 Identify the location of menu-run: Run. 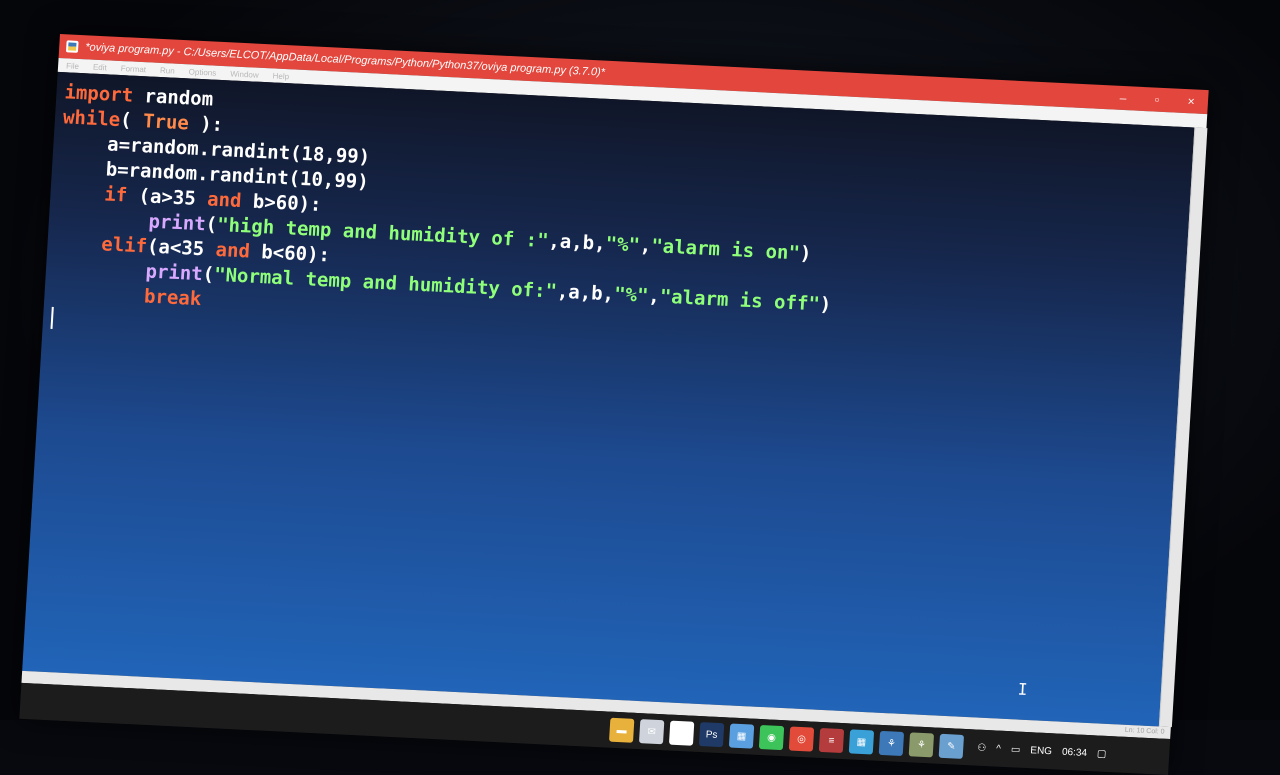
(167, 70).